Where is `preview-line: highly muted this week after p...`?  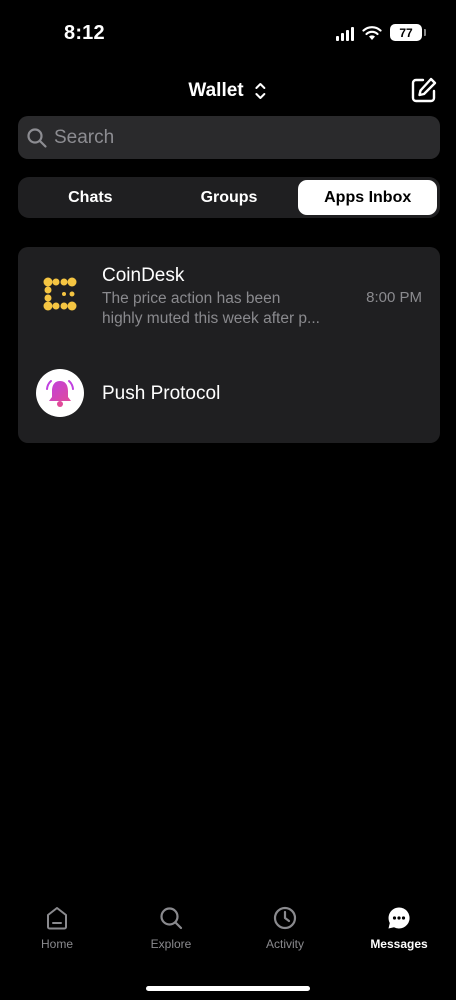
preview-line: highly muted this week after p... is located at coordinates (211, 318).